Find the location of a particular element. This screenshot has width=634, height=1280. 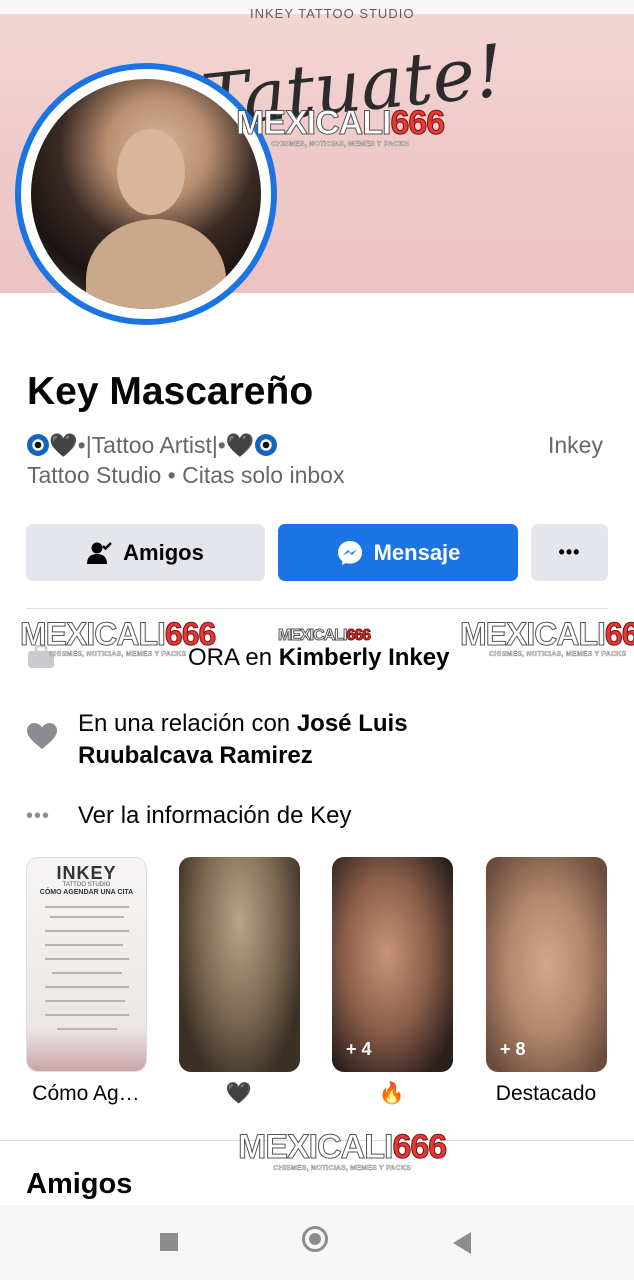

message-button: Mensaje is located at coordinates (398, 552).